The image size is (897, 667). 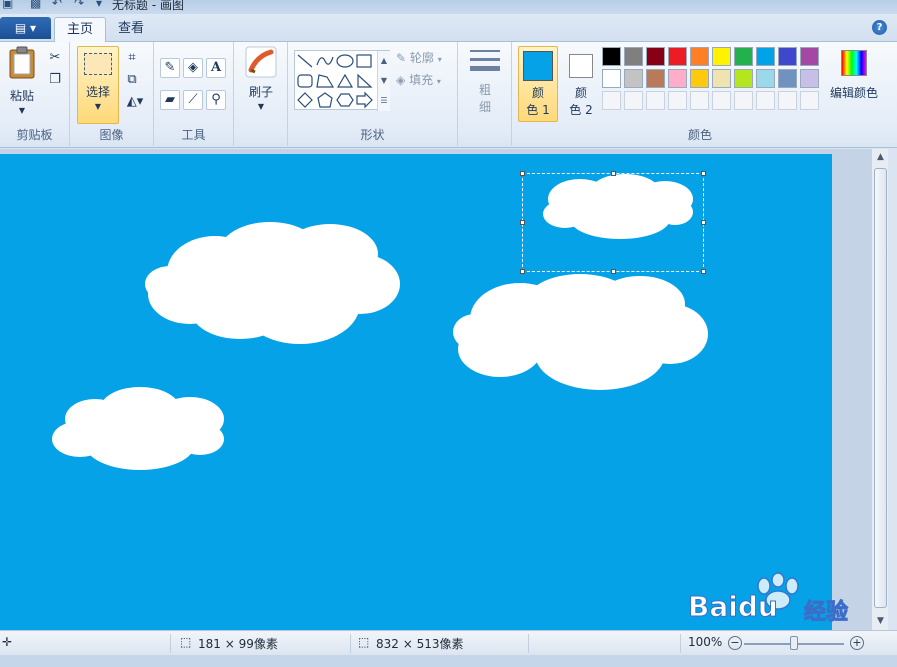 What do you see at coordinates (98, 85) in the screenshot?
I see `select-button: 选择 ▼` at bounding box center [98, 85].